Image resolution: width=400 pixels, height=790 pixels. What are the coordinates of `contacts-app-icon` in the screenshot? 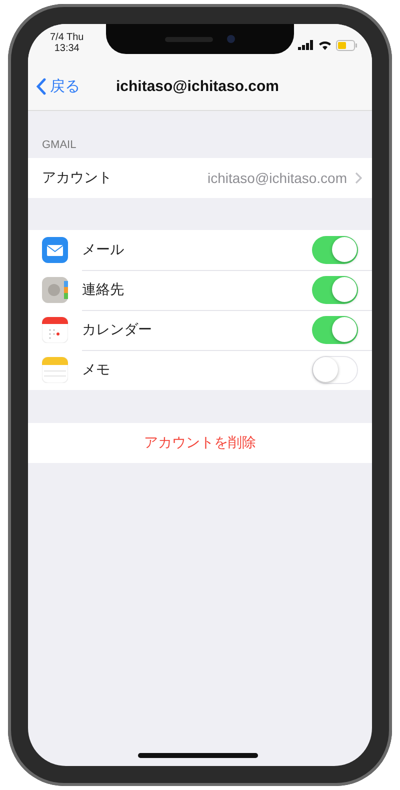 It's located at (55, 290).